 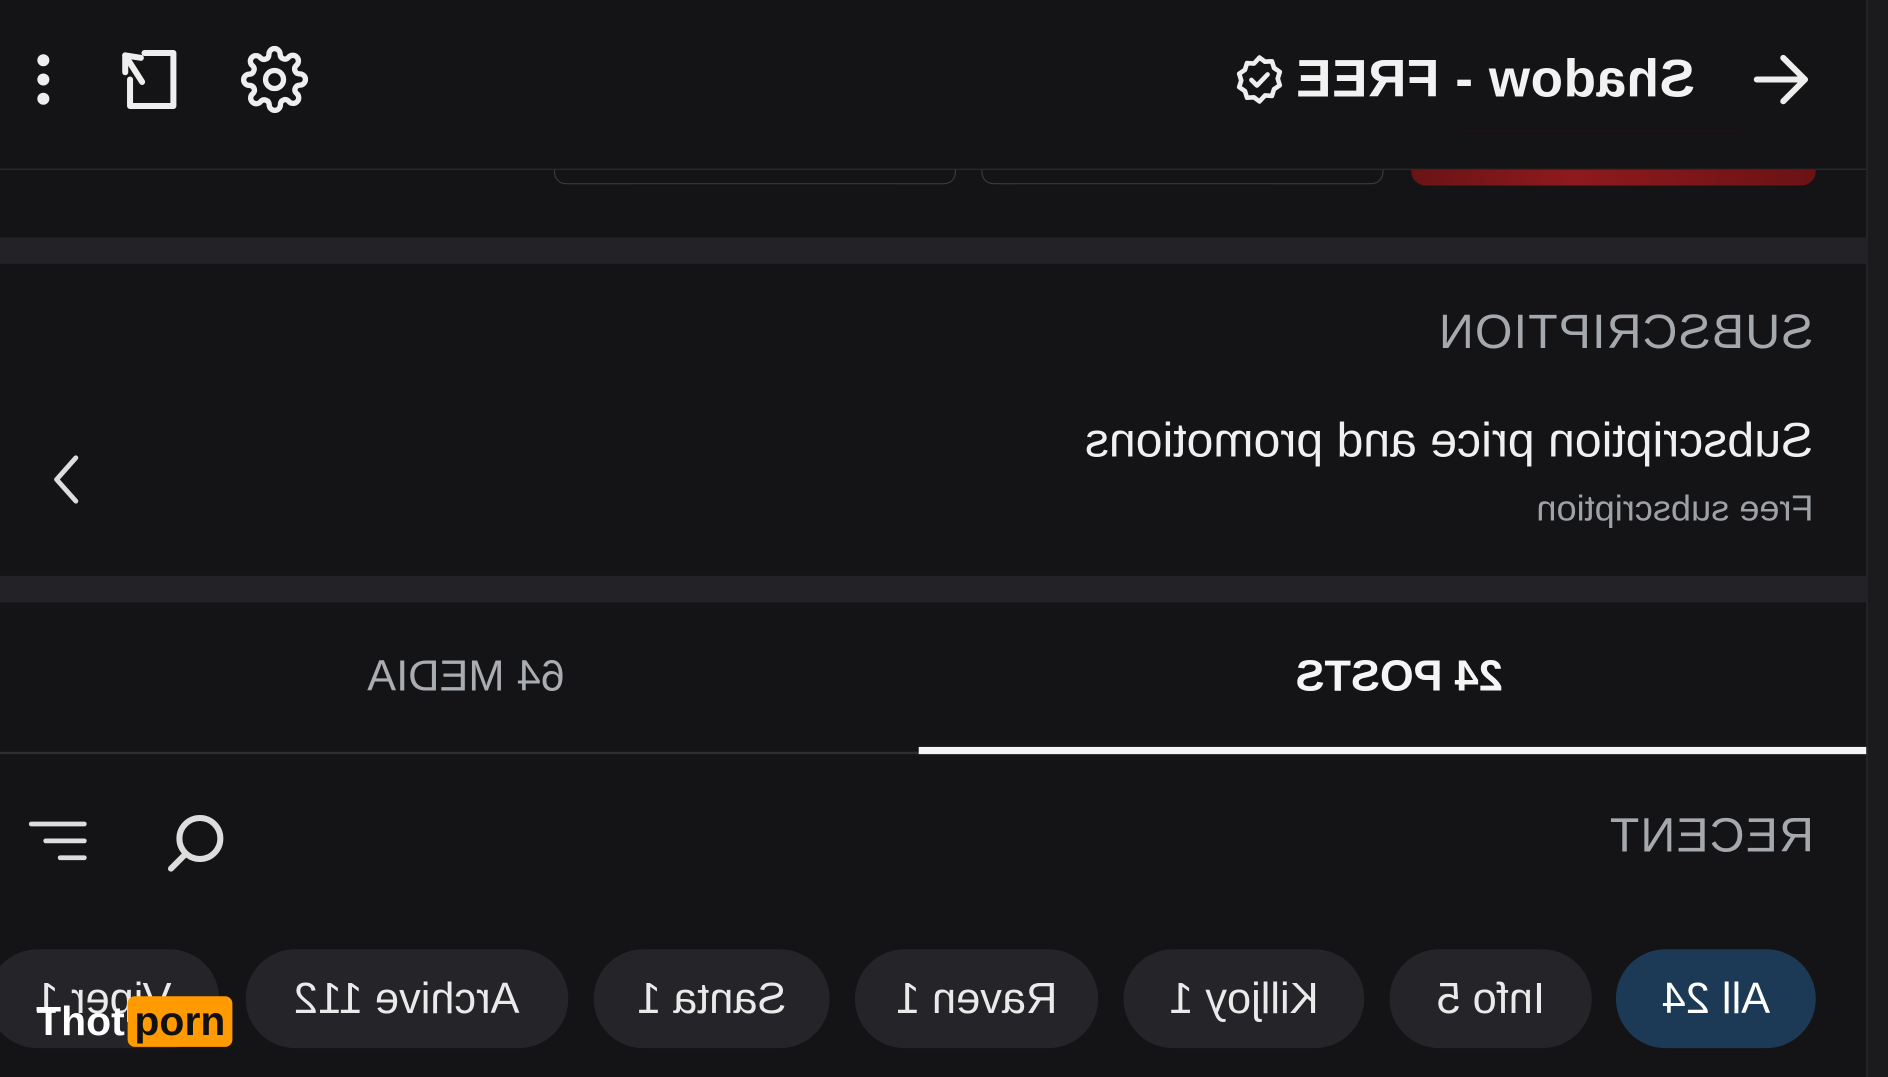 I want to click on chip-label: Raven 1, so click(x=976, y=998).